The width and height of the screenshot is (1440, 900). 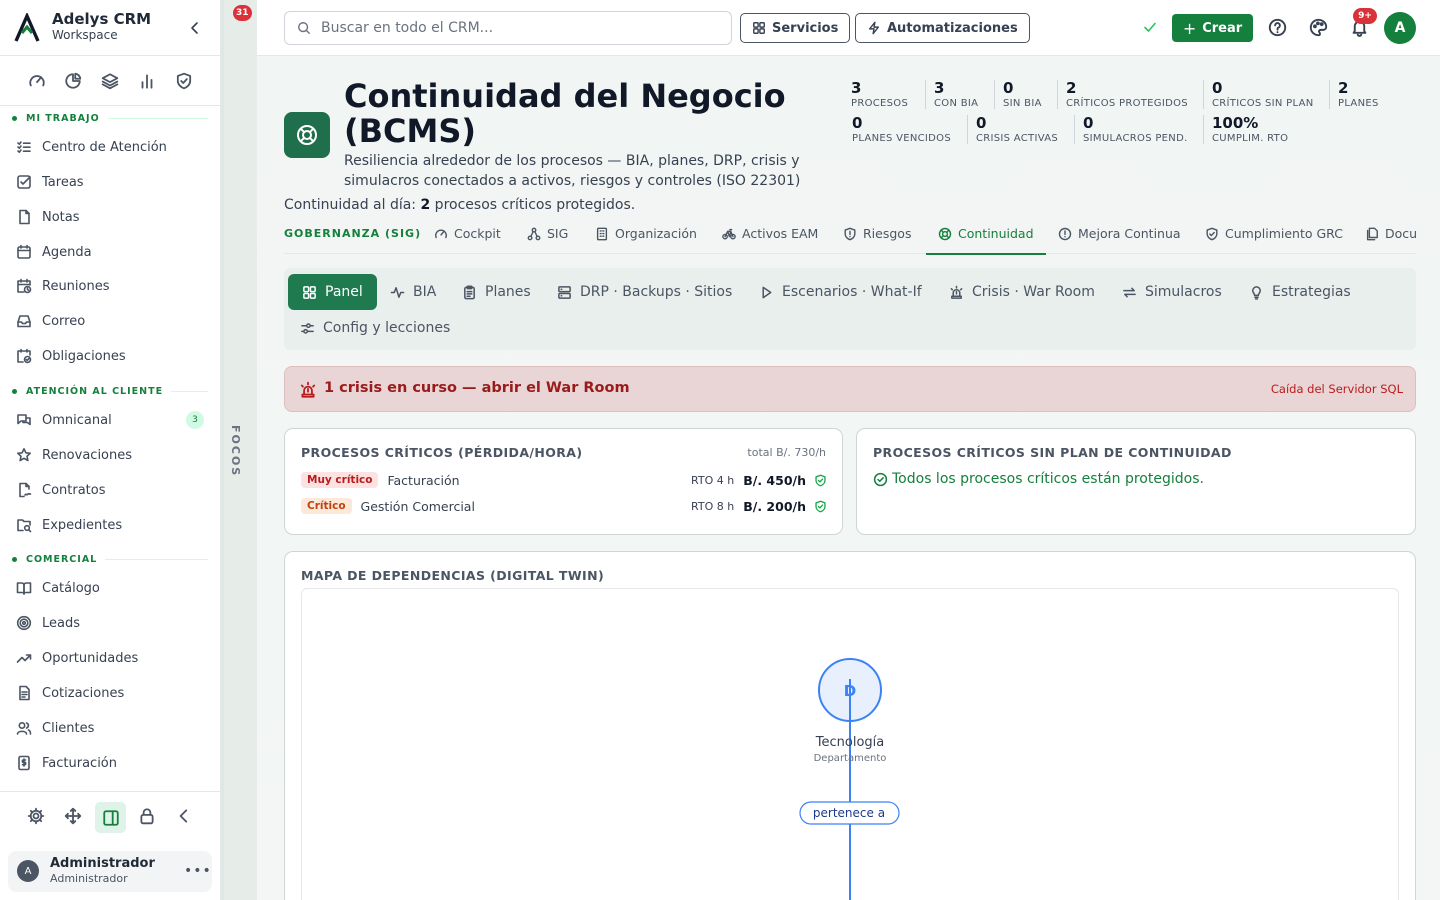 I want to click on sidebar-item-tareas: Tareas, so click(x=110, y=182).